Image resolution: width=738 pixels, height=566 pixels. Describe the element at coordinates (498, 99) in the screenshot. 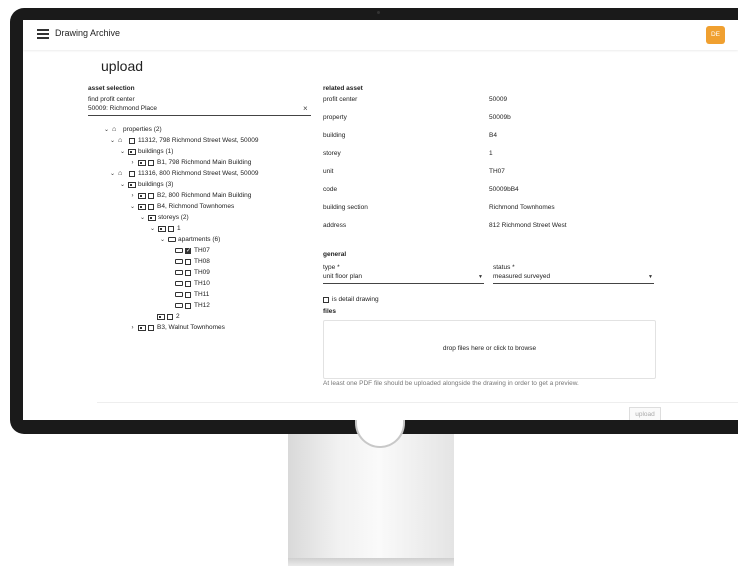

I see `related-value: 50009` at that location.